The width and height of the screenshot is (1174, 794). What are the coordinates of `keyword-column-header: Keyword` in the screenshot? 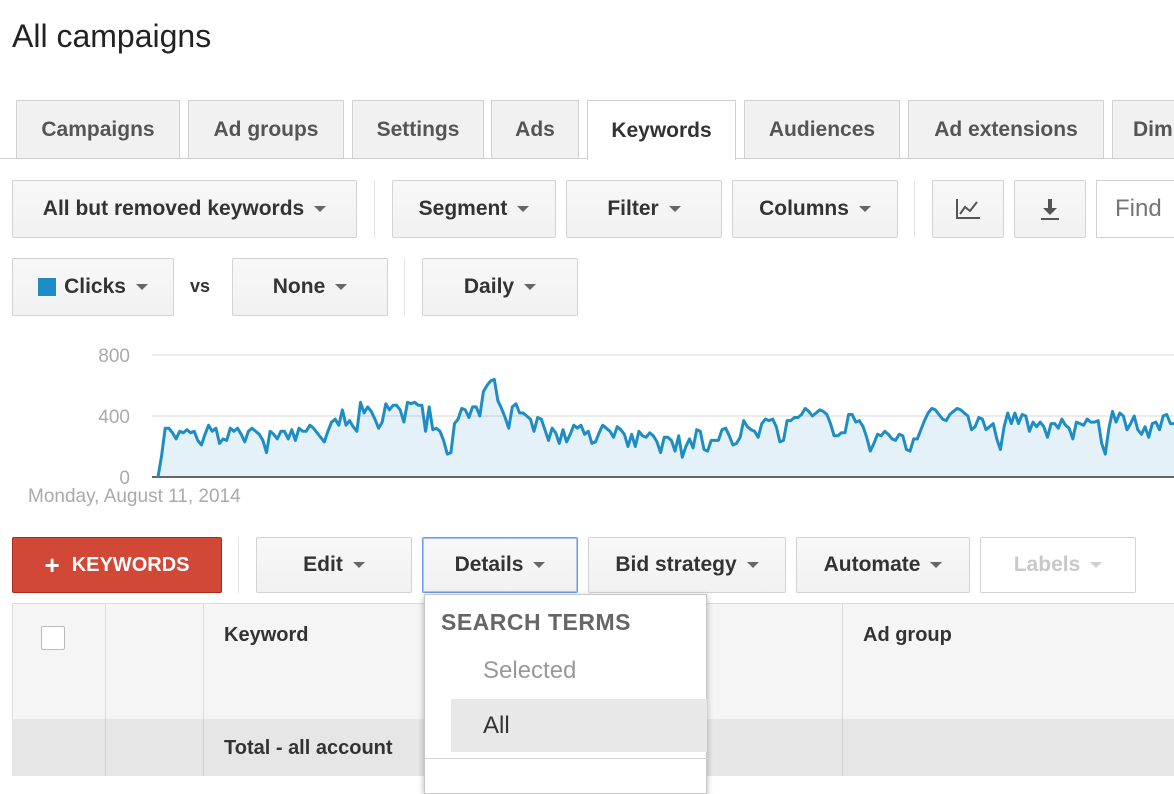 It's located at (266, 635).